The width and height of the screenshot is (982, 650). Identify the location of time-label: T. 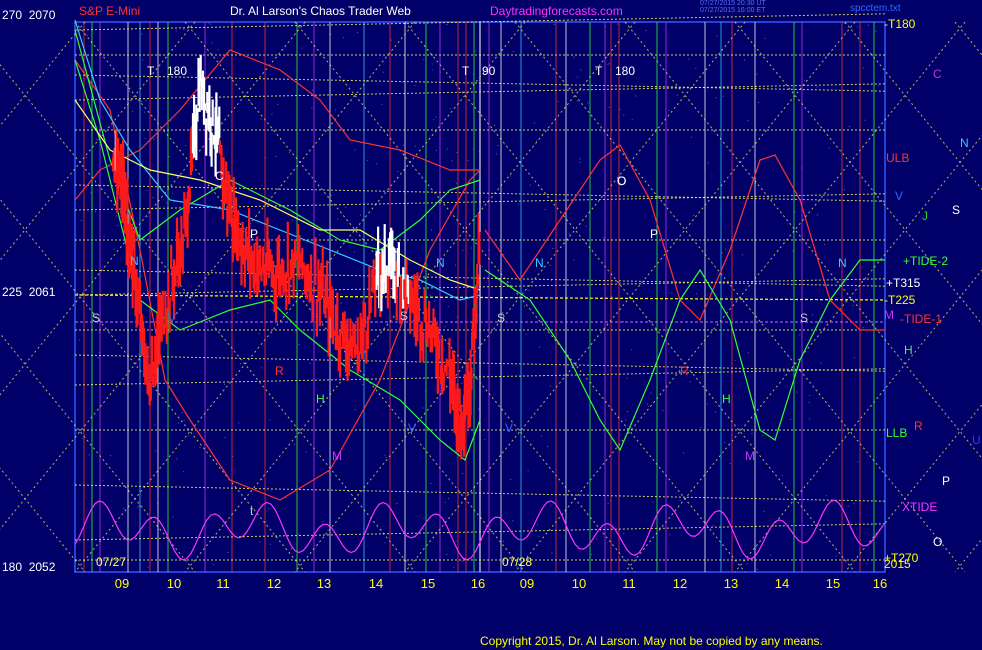
(466, 71).